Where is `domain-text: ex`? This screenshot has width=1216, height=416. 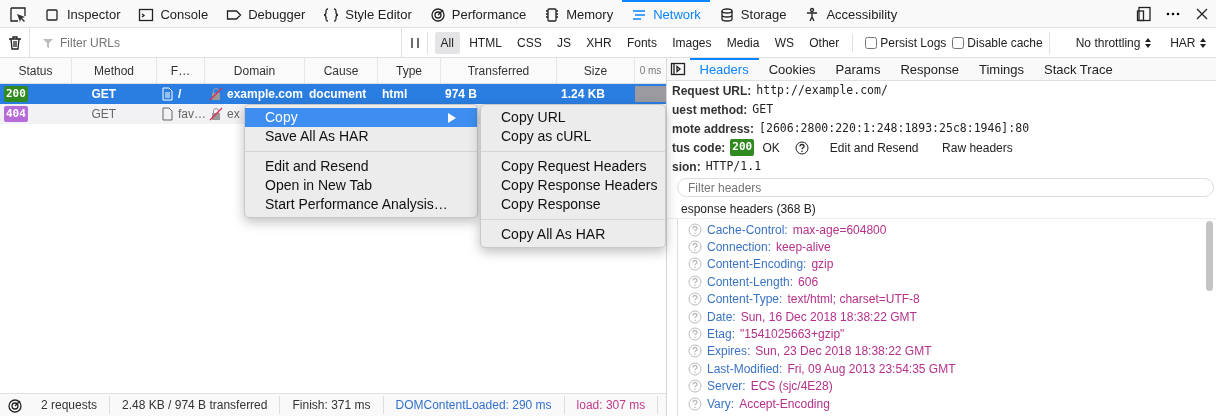
domain-text: ex is located at coordinates (233, 114).